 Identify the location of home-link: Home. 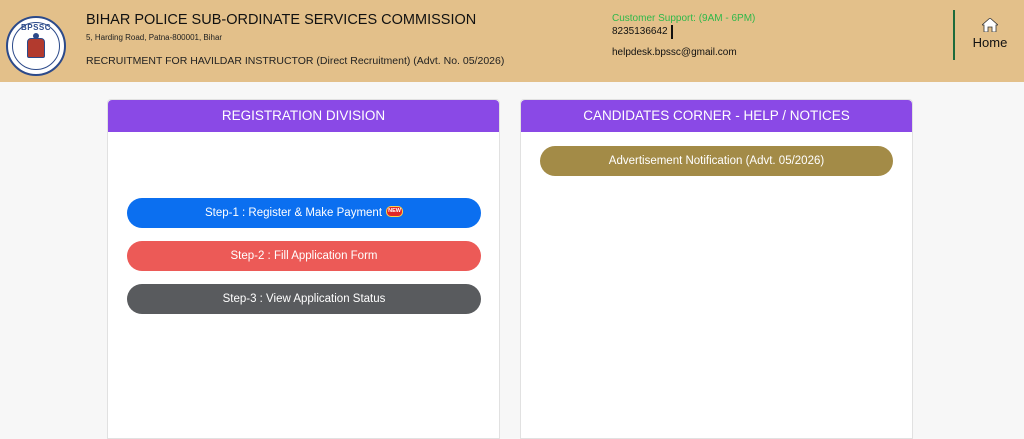
(990, 38).